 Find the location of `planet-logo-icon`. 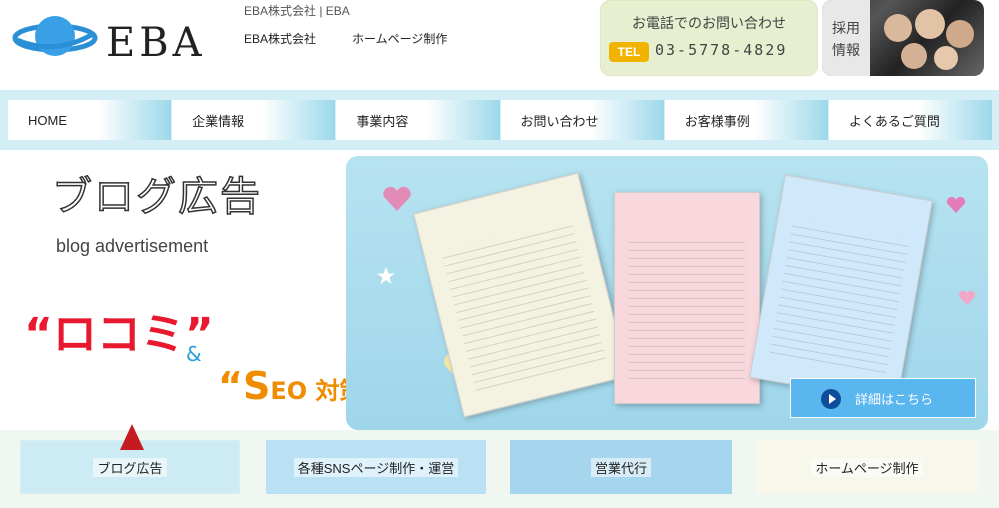

planet-logo-icon is located at coordinates (55, 36).